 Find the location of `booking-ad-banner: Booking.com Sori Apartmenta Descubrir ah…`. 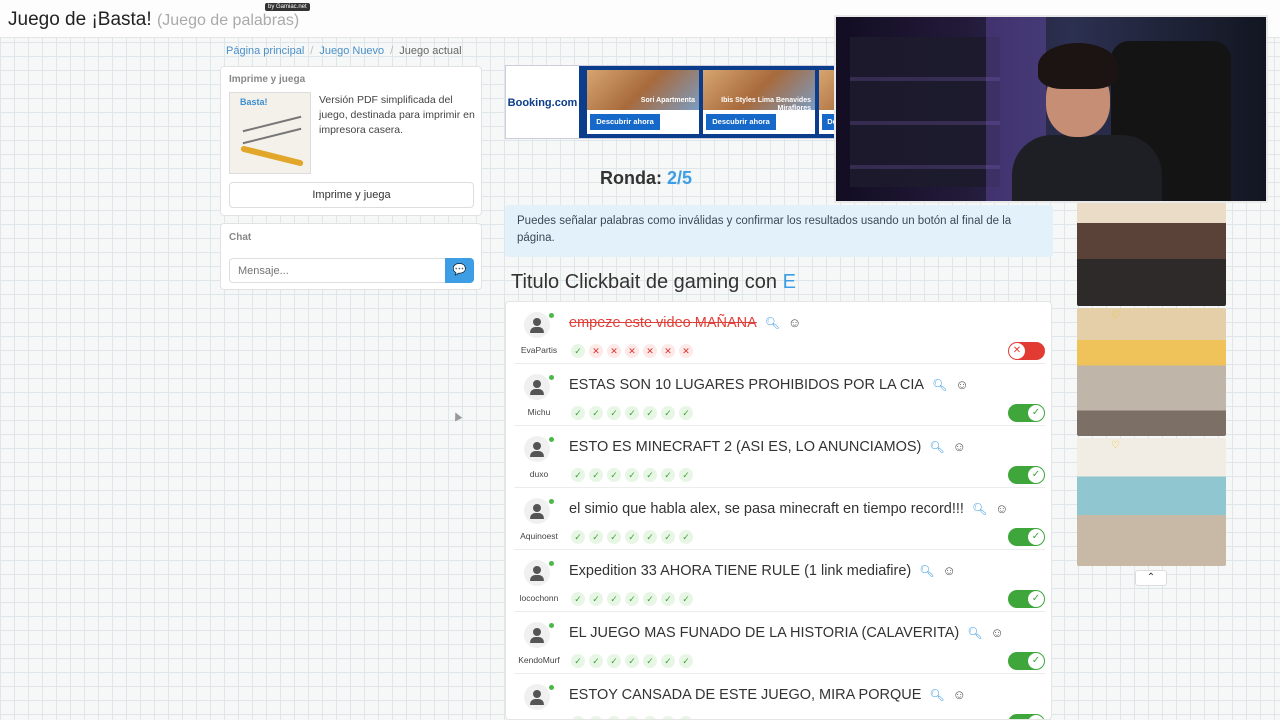

booking-ad-banner: Booking.com Sori Apartmenta Descubrir ah… is located at coordinates (670, 102).